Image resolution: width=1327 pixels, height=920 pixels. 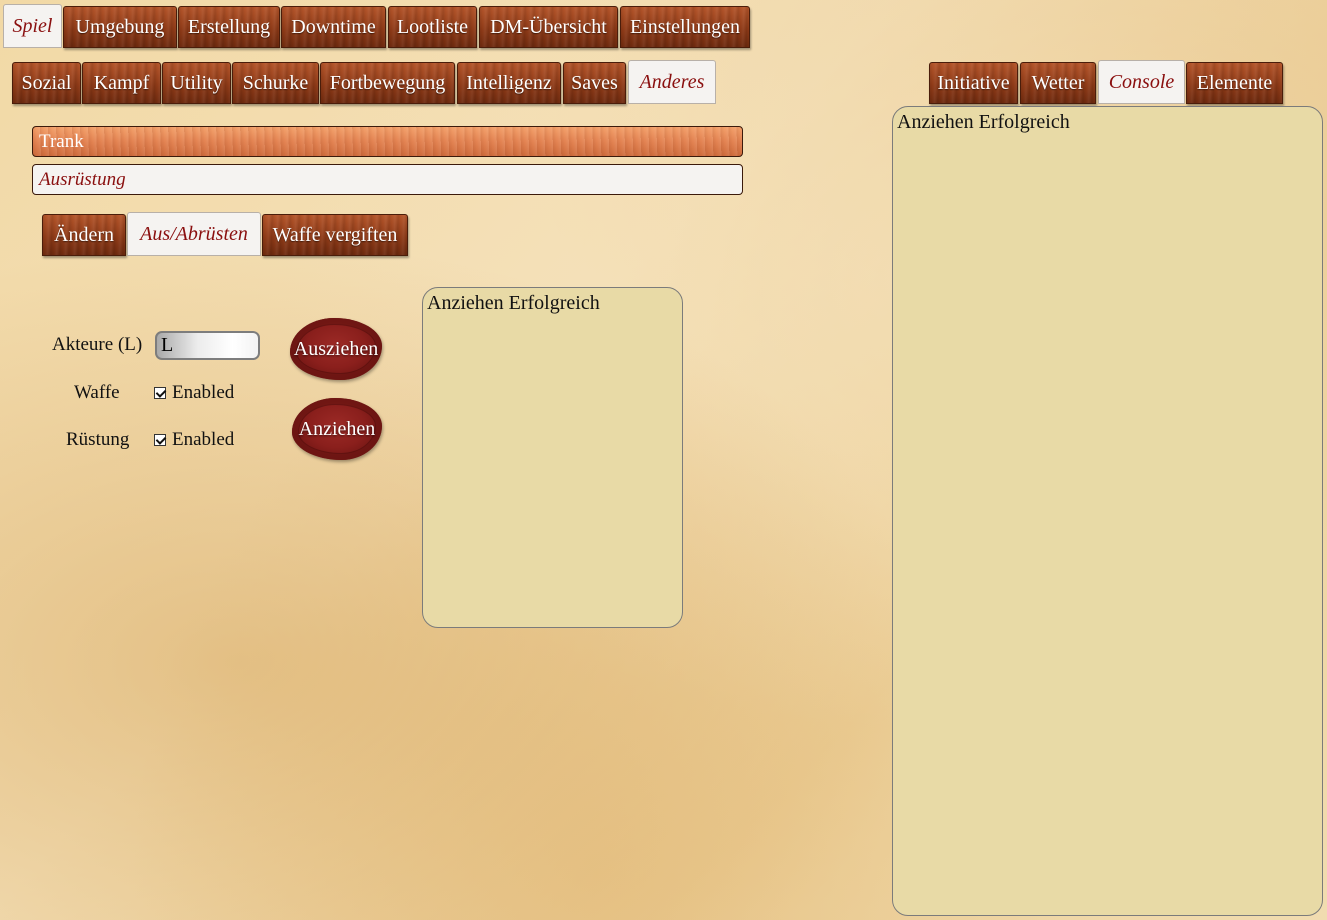 What do you see at coordinates (335, 235) in the screenshot?
I see `tab-waffe-vergiften: Waffe vergiften` at bounding box center [335, 235].